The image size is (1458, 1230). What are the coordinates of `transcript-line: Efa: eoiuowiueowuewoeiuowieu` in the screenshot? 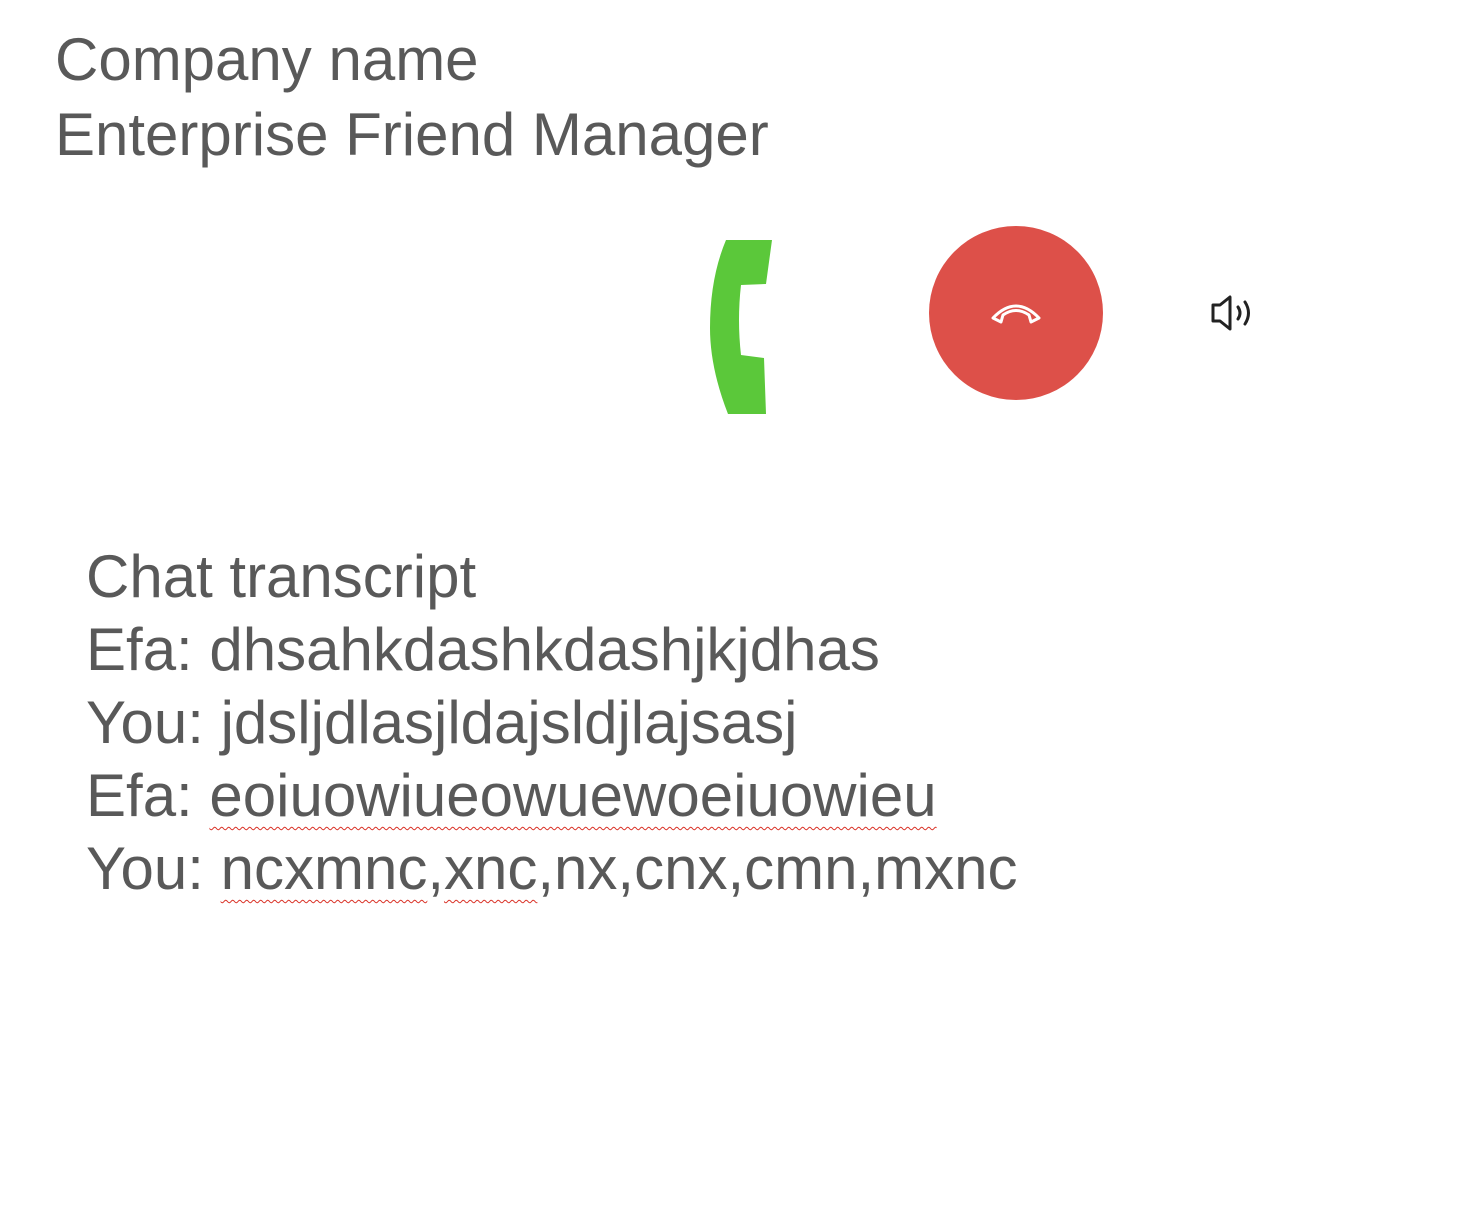 It's located at (551, 795).